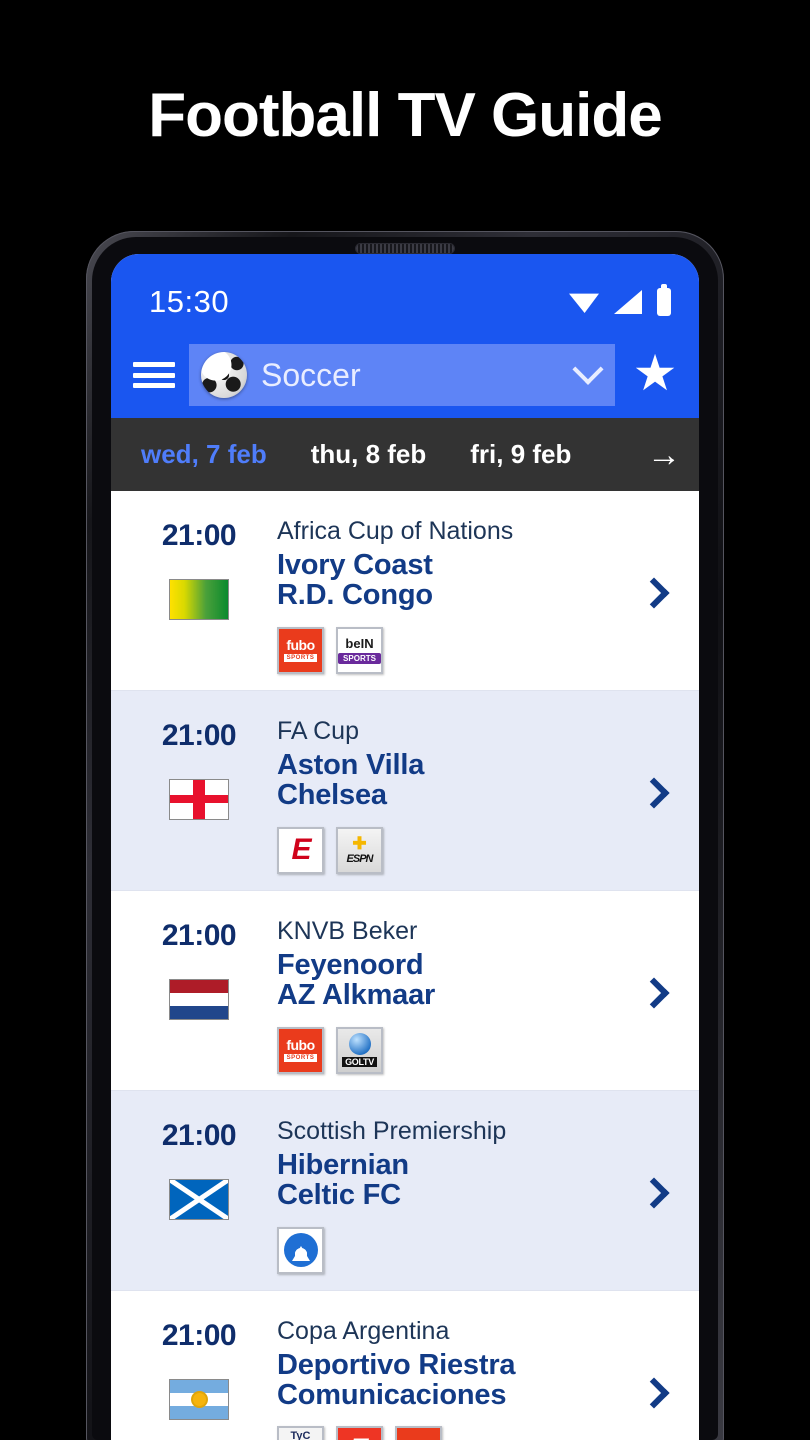  Describe the element at coordinates (199, 1399) in the screenshot. I see `argentina-flag` at that location.